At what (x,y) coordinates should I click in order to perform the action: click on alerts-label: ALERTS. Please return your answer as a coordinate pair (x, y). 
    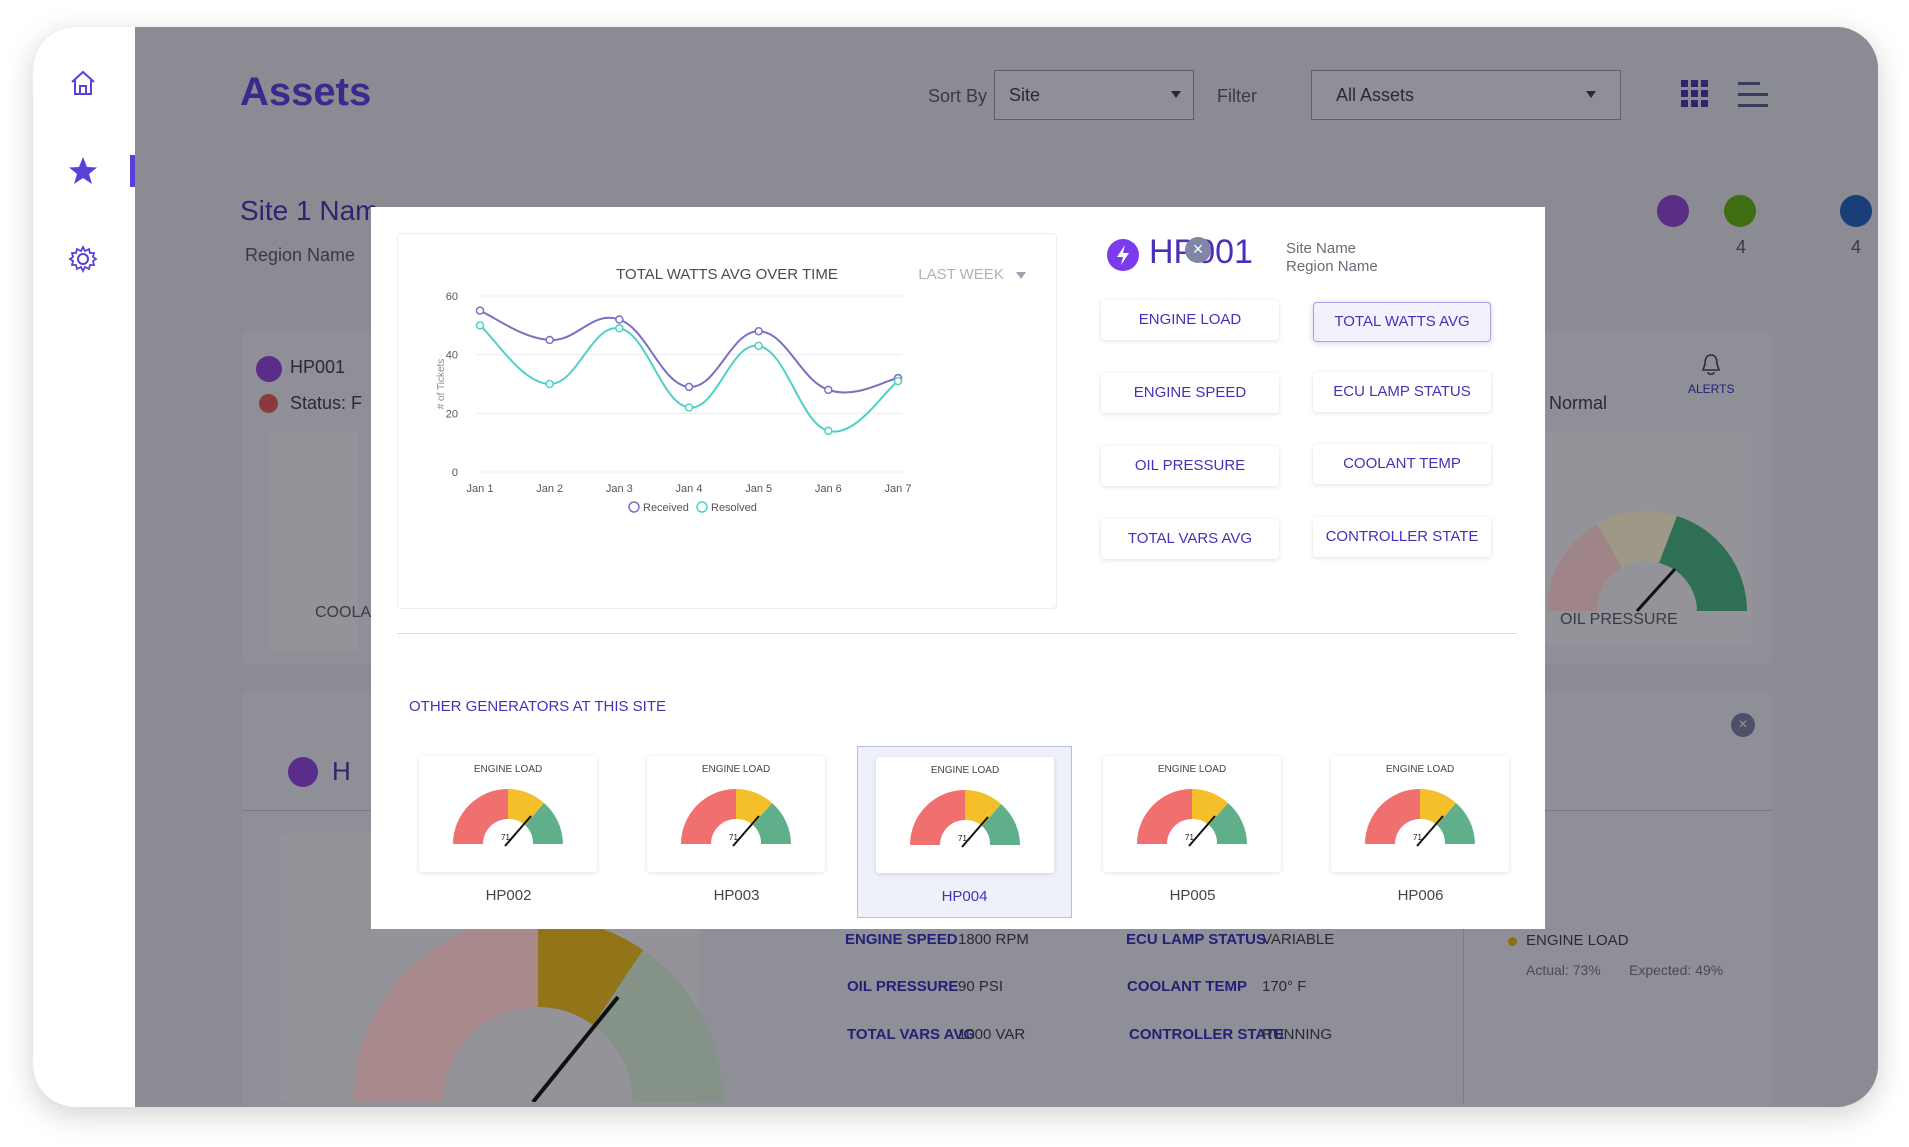
    Looking at the image, I should click on (1711, 389).